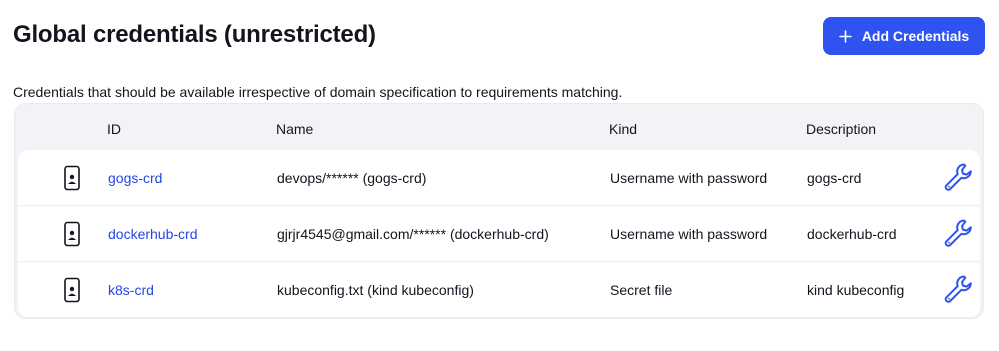  I want to click on credential-kind: Secret file, so click(641, 290).